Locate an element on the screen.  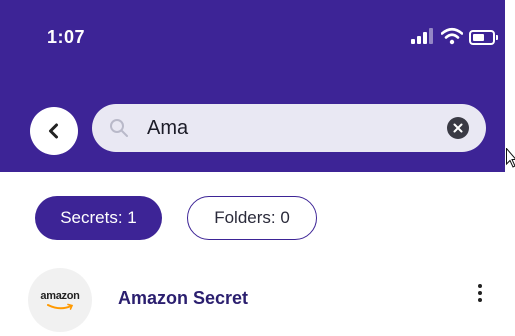
status-icons is located at coordinates (452, 36).